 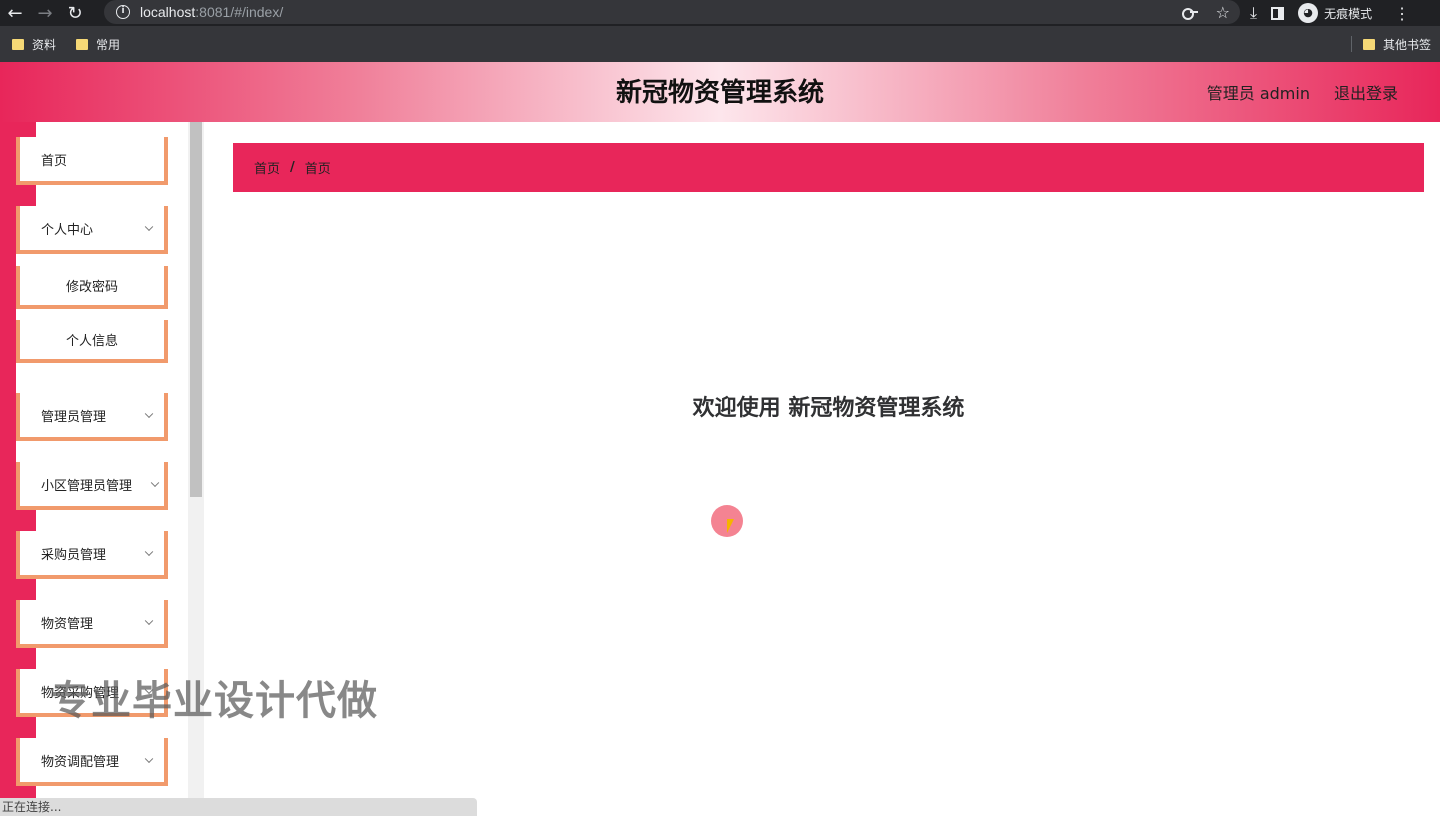 What do you see at coordinates (720, 92) in the screenshot?
I see `app-header: 新冠物资管理系统 管理员 admin 退出登录` at bounding box center [720, 92].